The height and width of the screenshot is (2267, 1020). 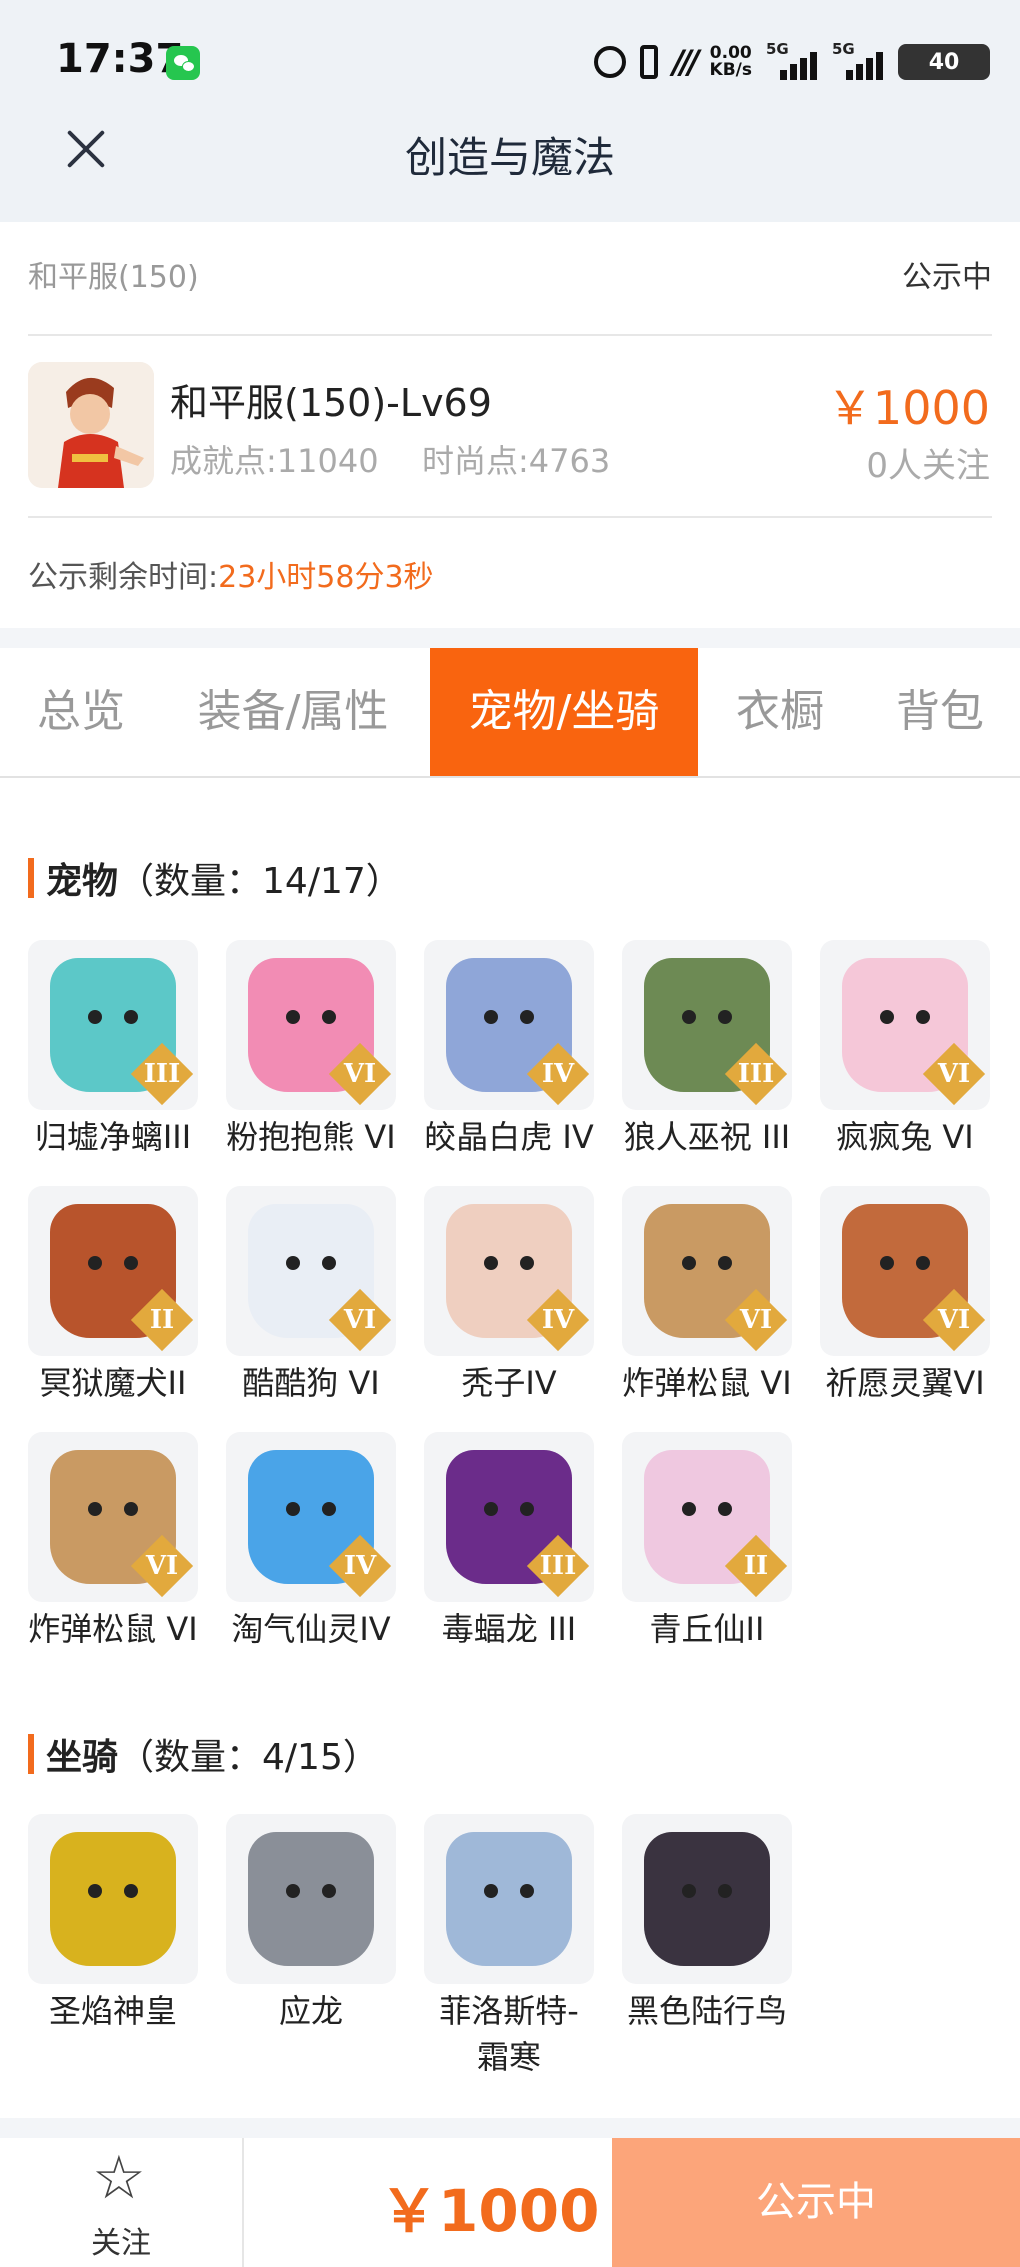 What do you see at coordinates (516, 461) in the screenshot?
I see `fashion-points: 时尚点:4763` at bounding box center [516, 461].